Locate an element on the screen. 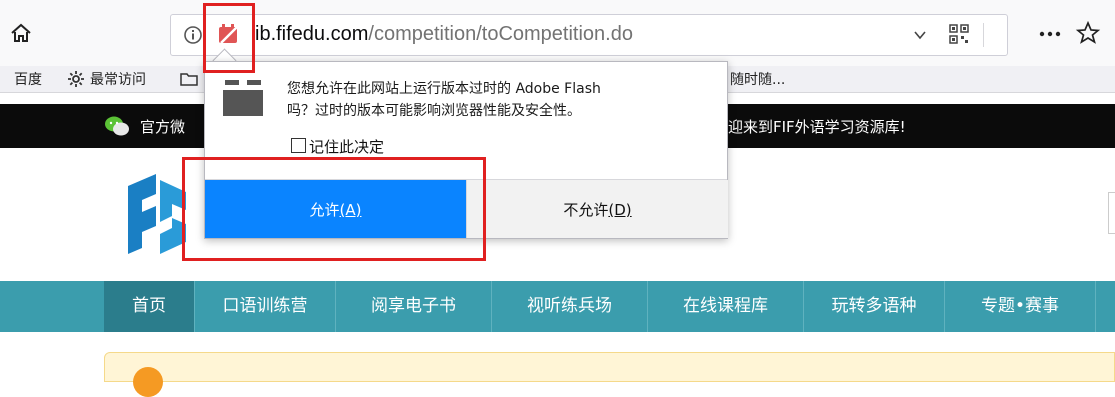 This screenshot has width=1115, height=397. url-host: fifedu.com is located at coordinates (322, 34).